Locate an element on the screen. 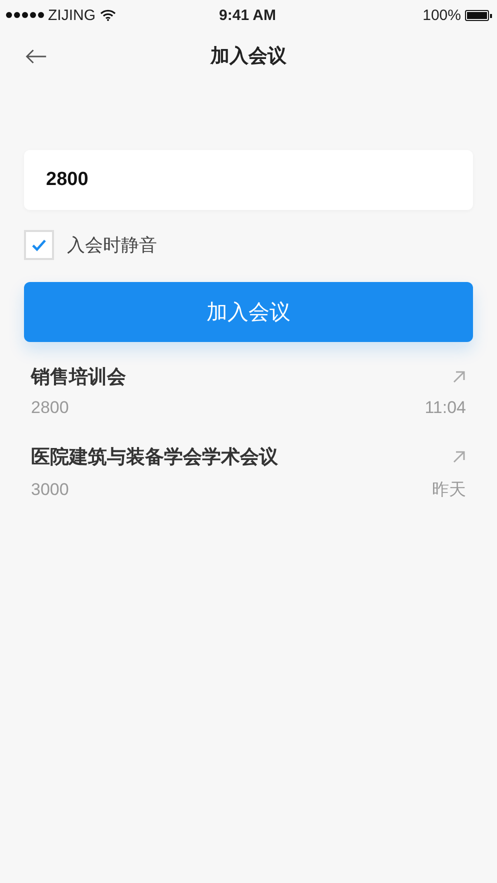 The image size is (497, 883). meeting-number: 3000 is located at coordinates (50, 490).